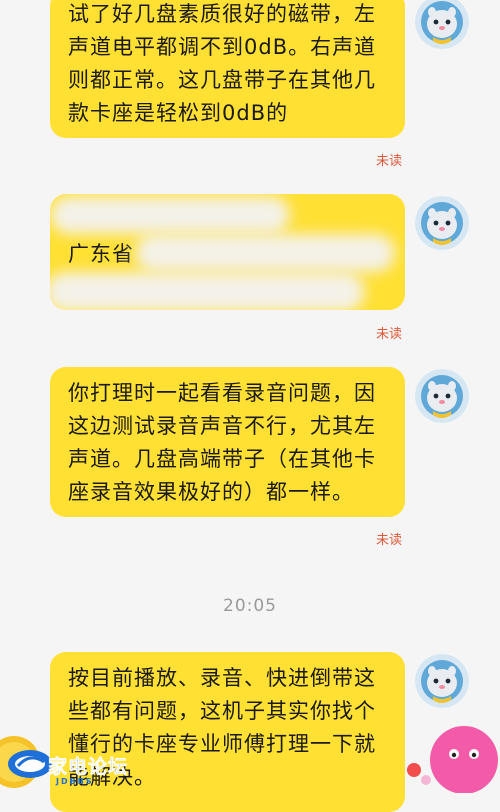 The image size is (500, 812). I want to click on message-text: 款卡座是轻松到0dB的, so click(178, 113).